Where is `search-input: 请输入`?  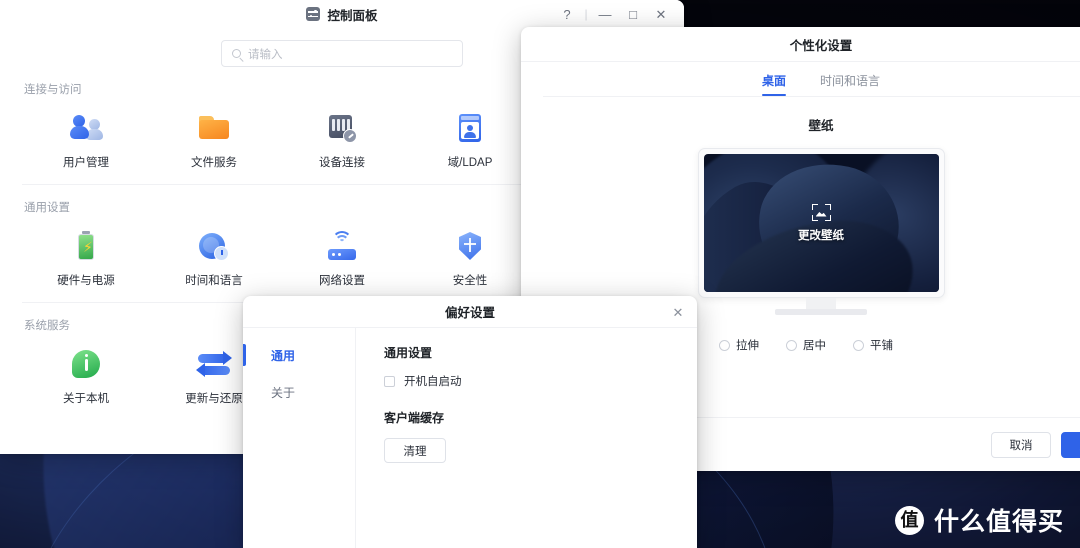 search-input: 请输入 is located at coordinates (342, 53).